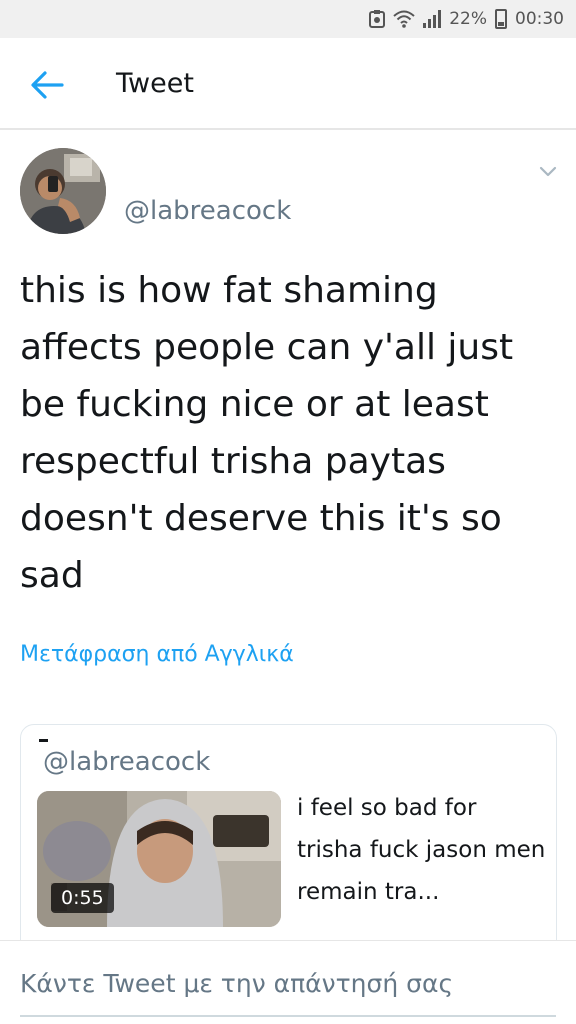  I want to click on status-bar: 22% 00:30, so click(288, 19).